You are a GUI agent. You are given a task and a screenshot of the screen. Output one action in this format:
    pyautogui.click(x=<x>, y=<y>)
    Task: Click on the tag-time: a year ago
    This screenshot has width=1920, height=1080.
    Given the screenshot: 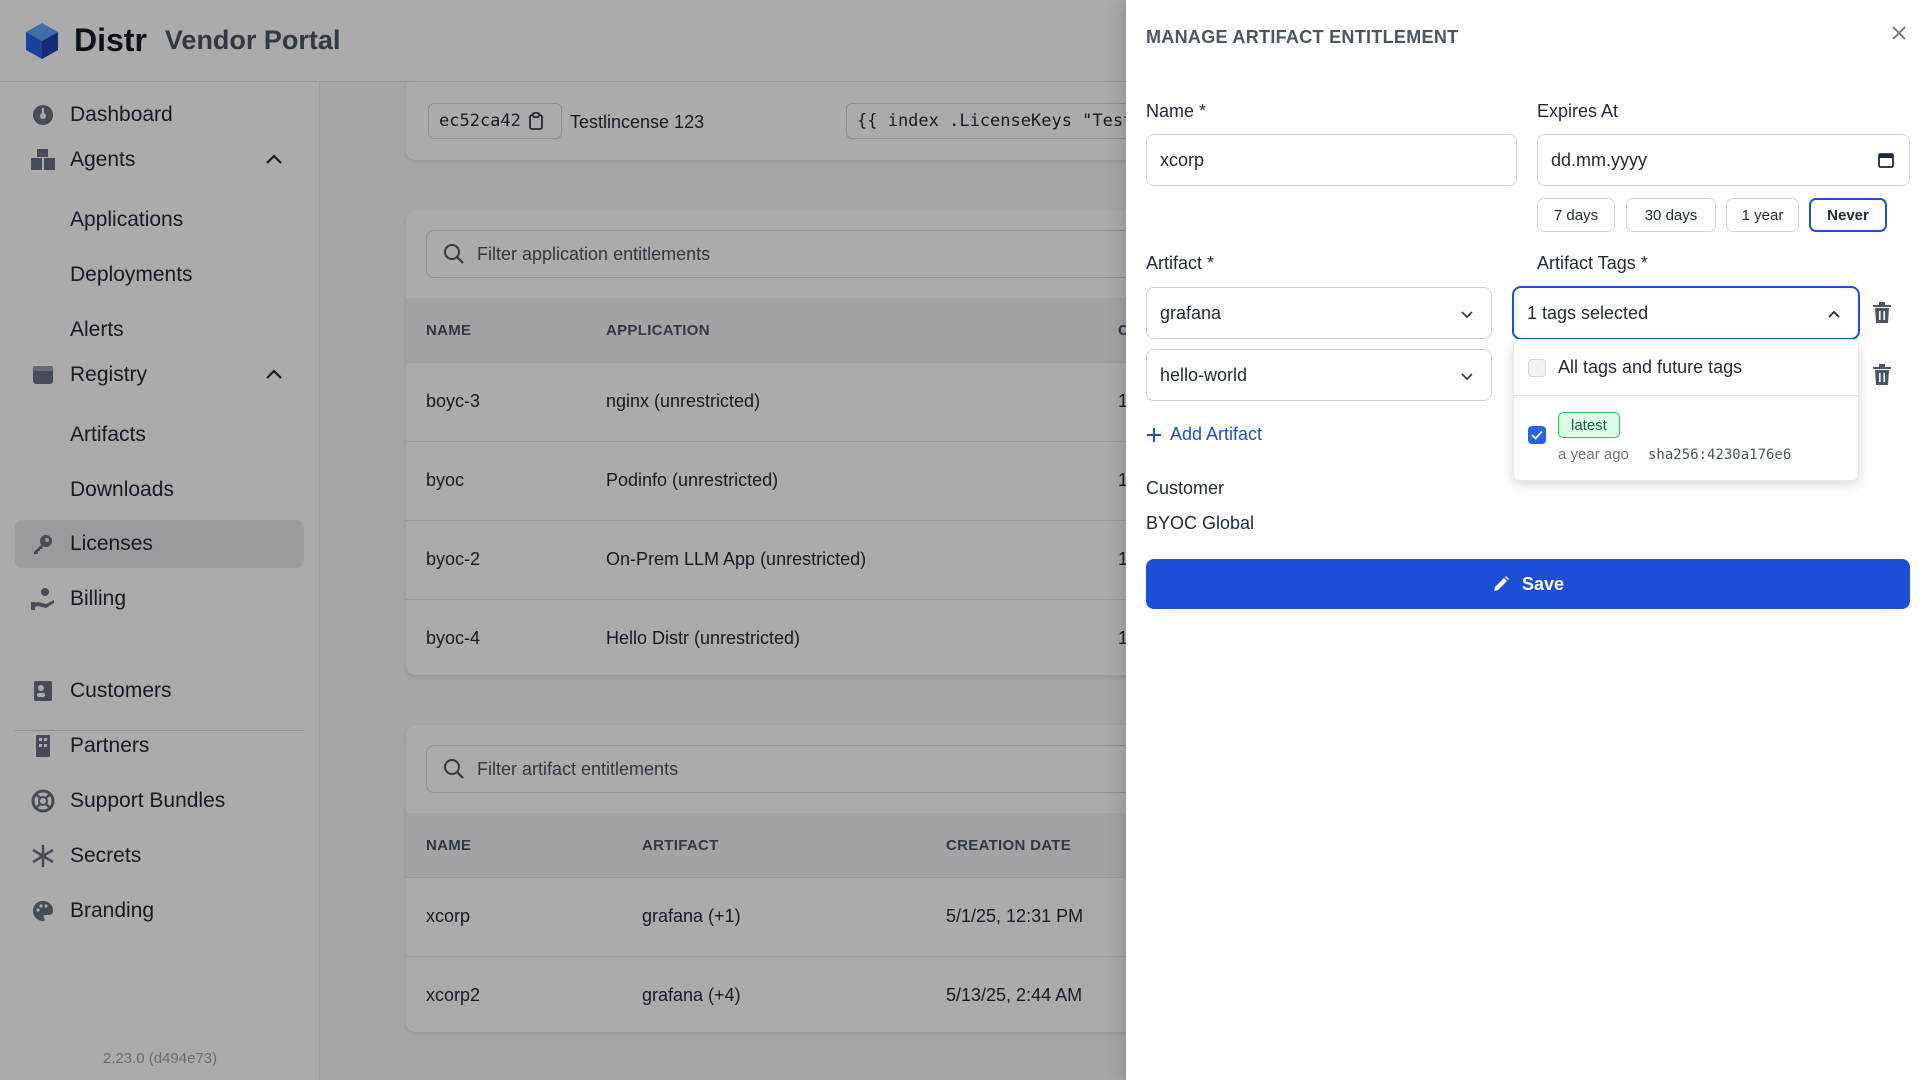 What is the action you would take?
    pyautogui.click(x=1593, y=454)
    